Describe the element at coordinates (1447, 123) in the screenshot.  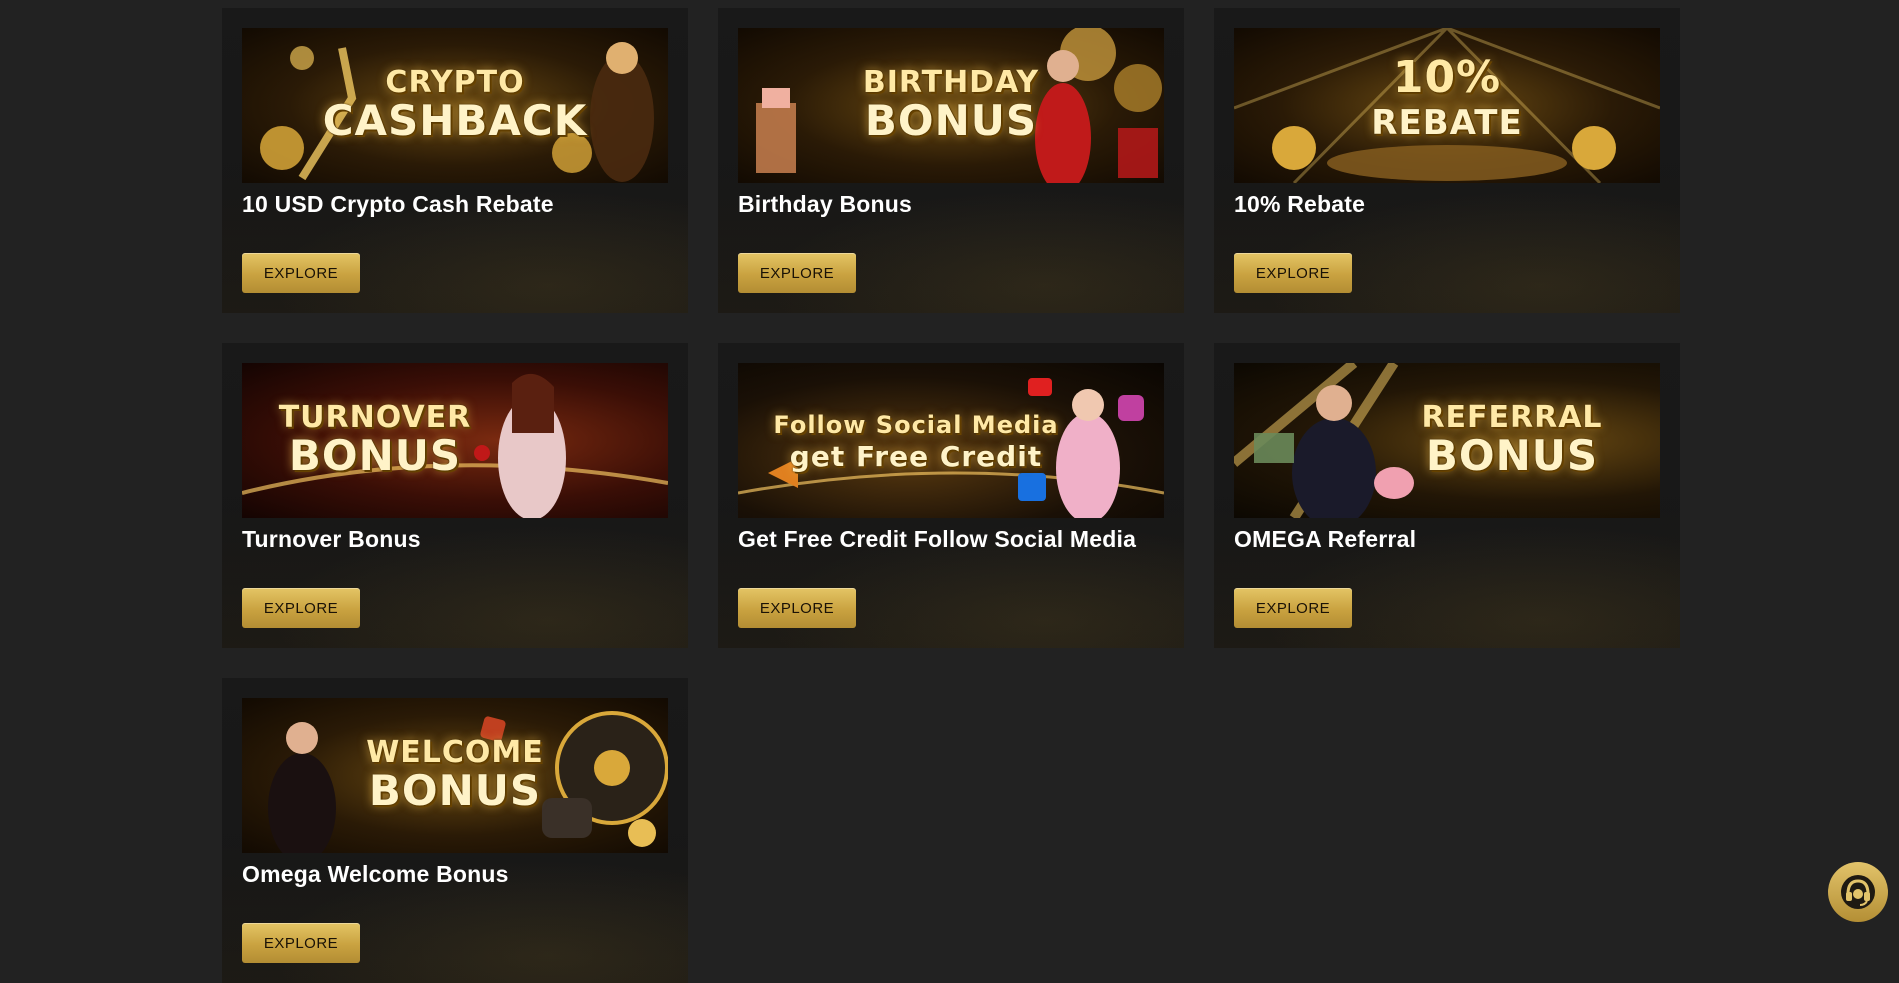
I see `banner-subheadline: REBATE` at that location.